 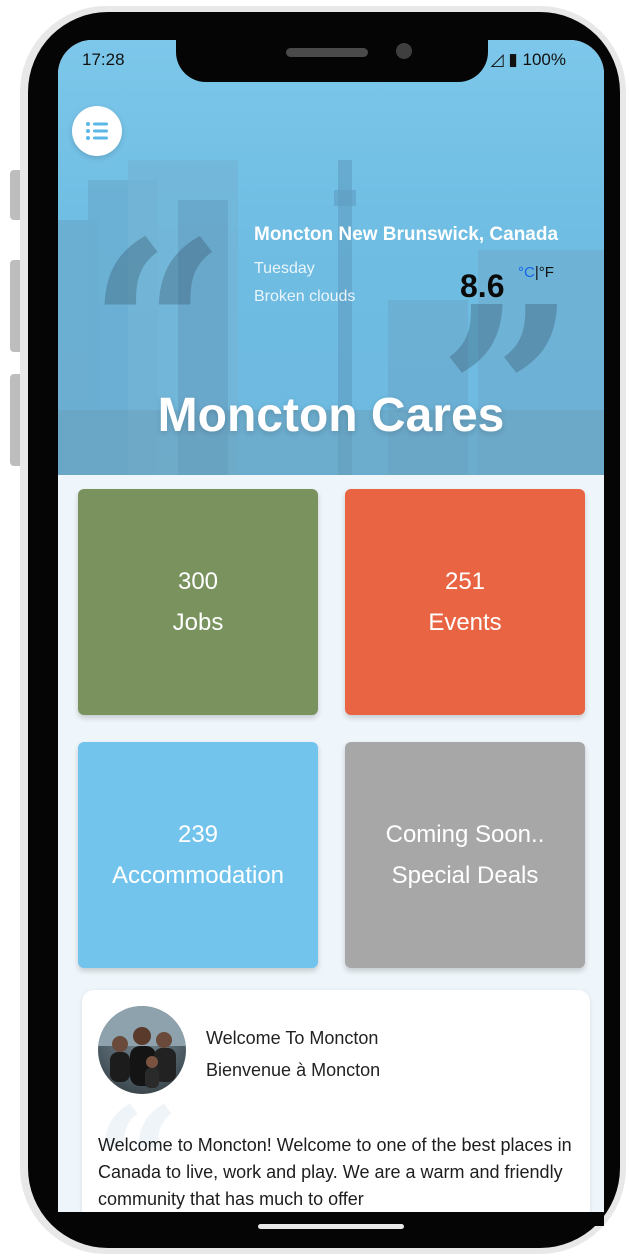 What do you see at coordinates (332, 61) in the screenshot?
I see `phone-notch` at bounding box center [332, 61].